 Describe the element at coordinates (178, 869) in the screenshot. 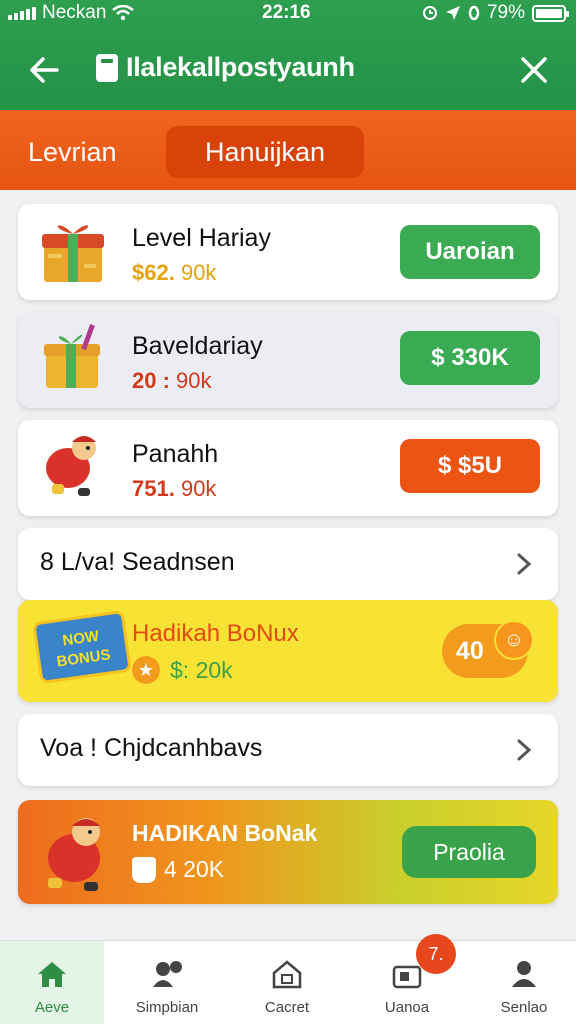

I see `bonus-reward: 4 20K` at that location.